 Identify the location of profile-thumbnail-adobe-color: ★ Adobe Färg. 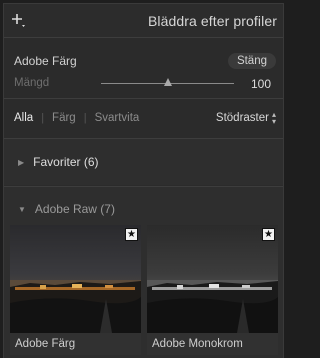
(75, 290).